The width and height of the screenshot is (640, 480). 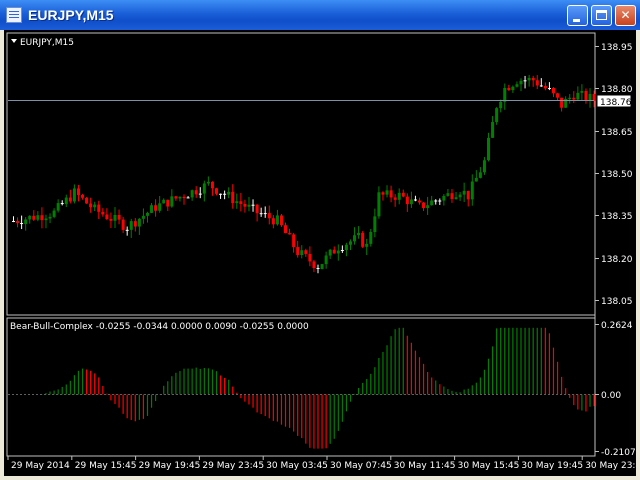 I want to click on price-tick-label: 138.80, so click(x=617, y=90).